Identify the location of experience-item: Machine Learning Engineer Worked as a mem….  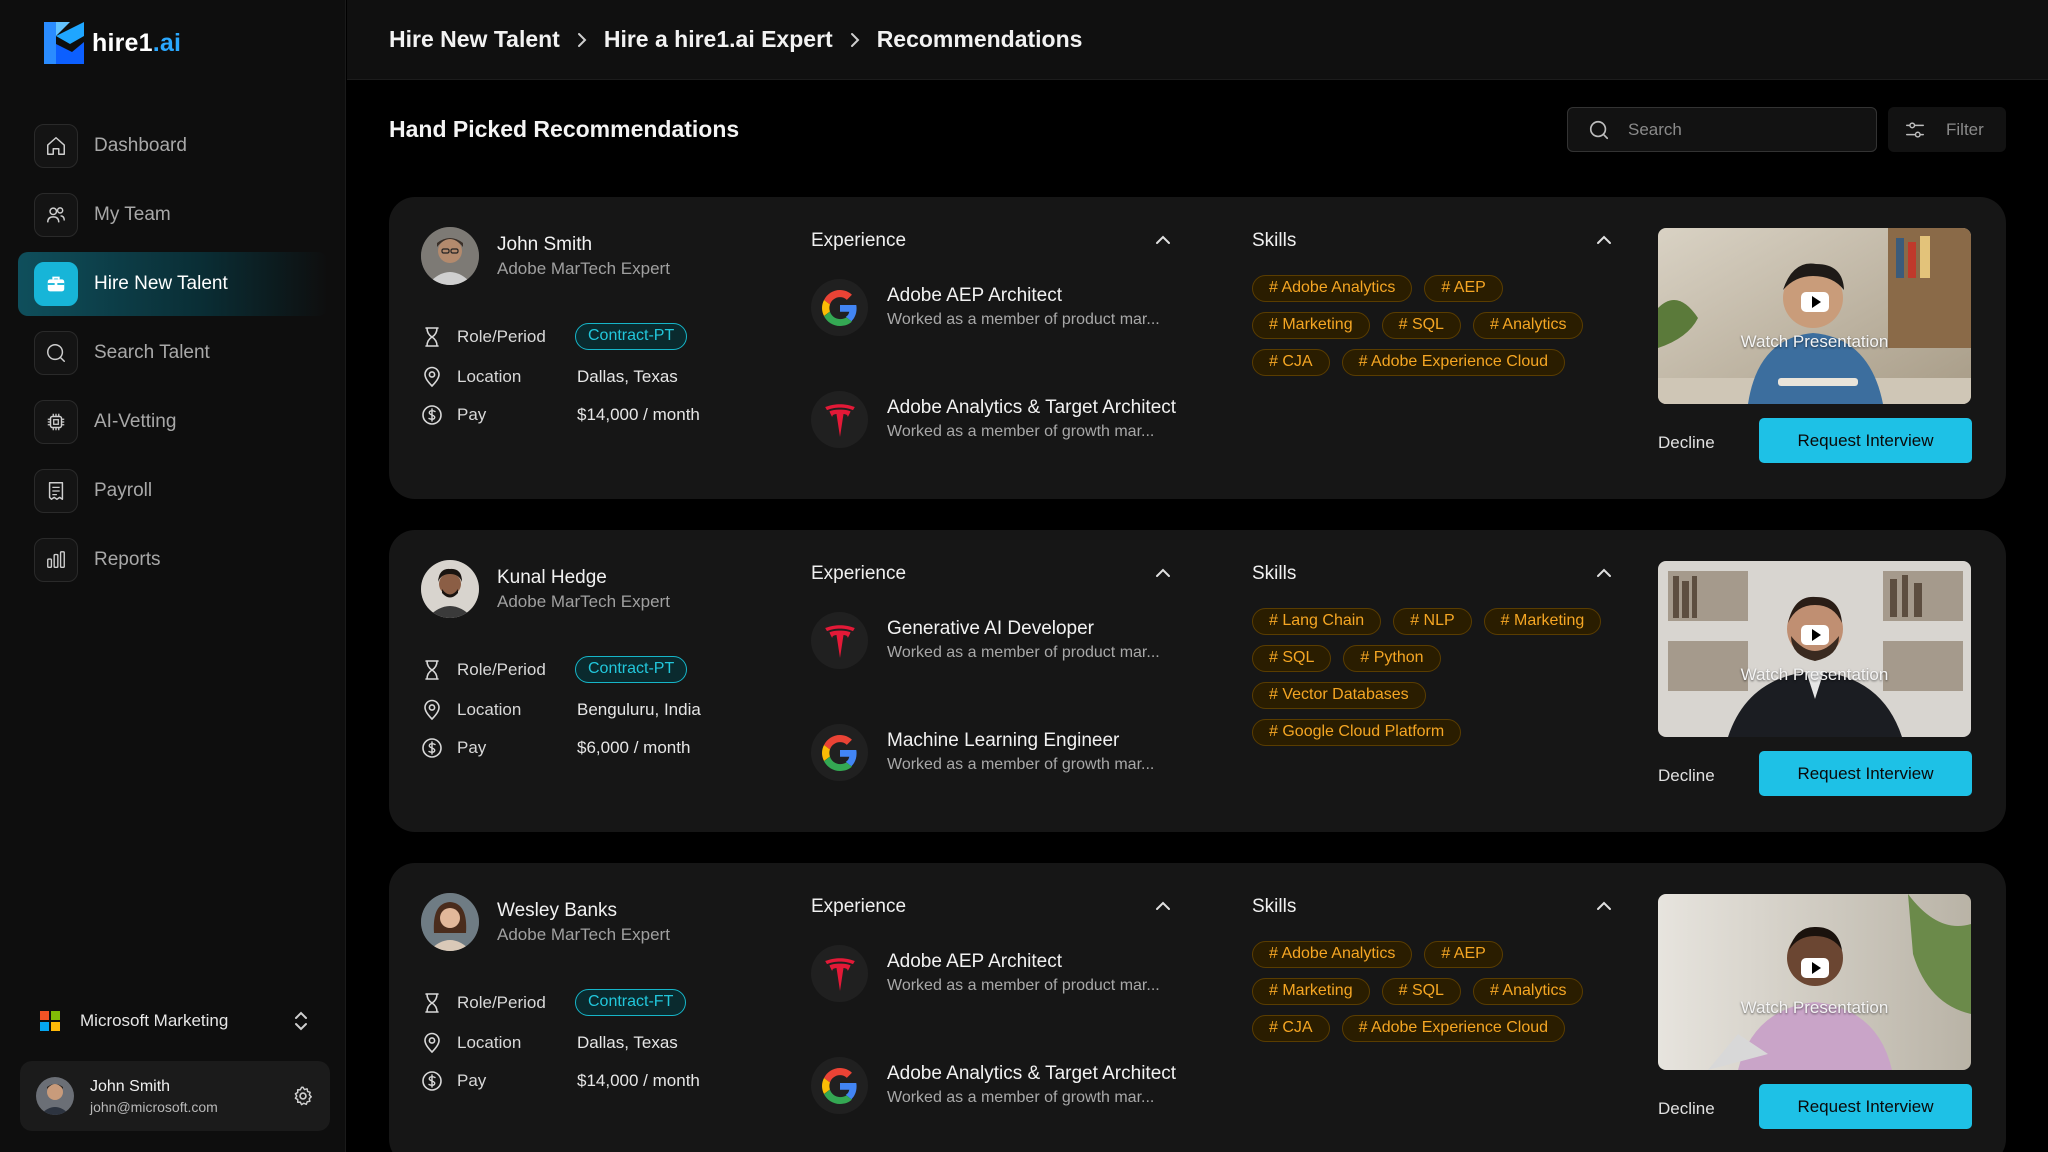
(1011, 754).